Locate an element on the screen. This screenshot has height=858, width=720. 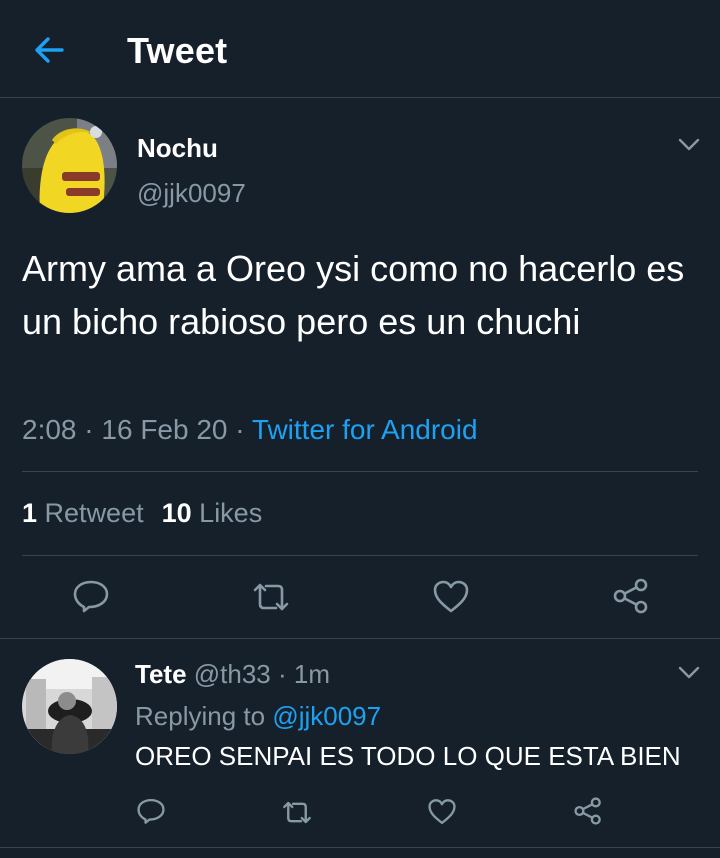
likes-stat: 10 Likes is located at coordinates (212, 513).